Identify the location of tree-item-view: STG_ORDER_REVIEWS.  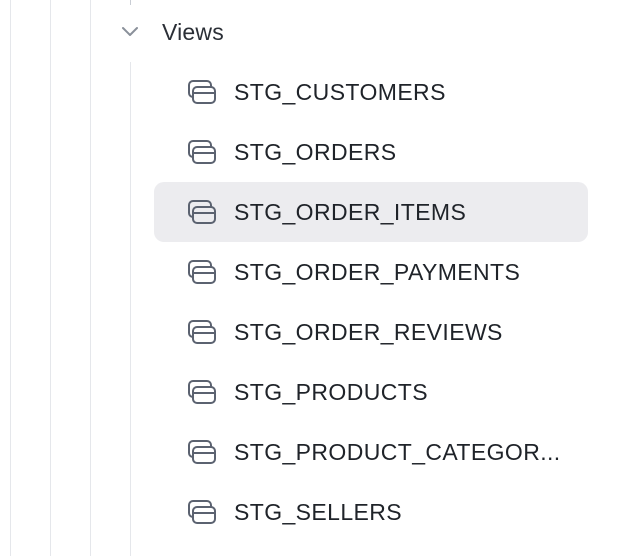
(371, 332).